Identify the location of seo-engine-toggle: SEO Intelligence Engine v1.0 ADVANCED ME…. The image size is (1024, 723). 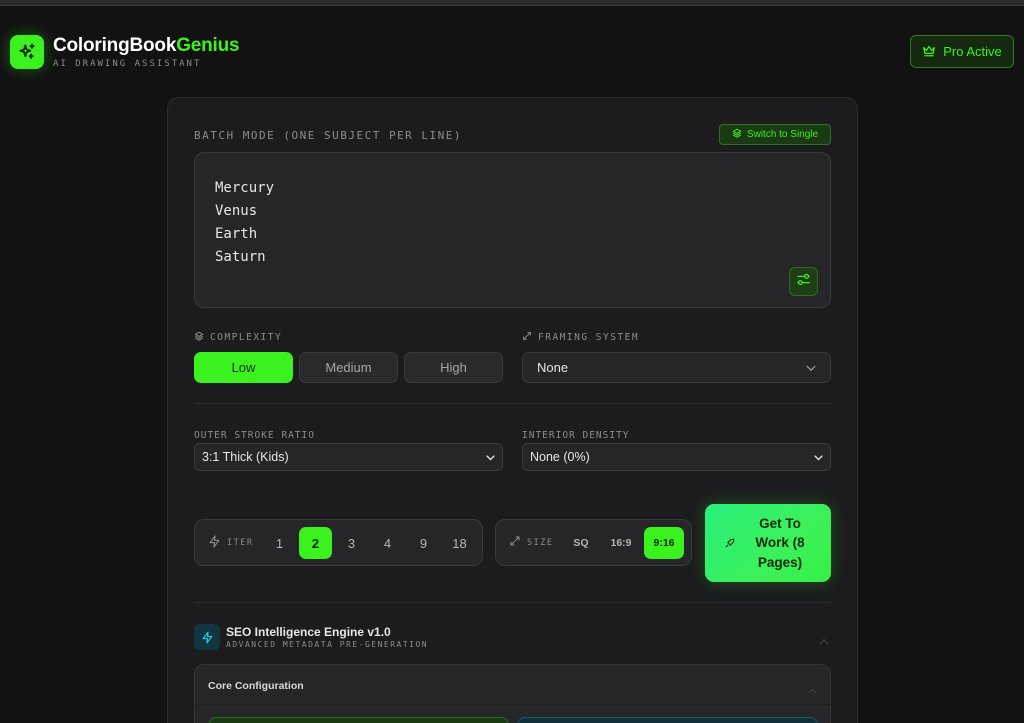
(512, 639).